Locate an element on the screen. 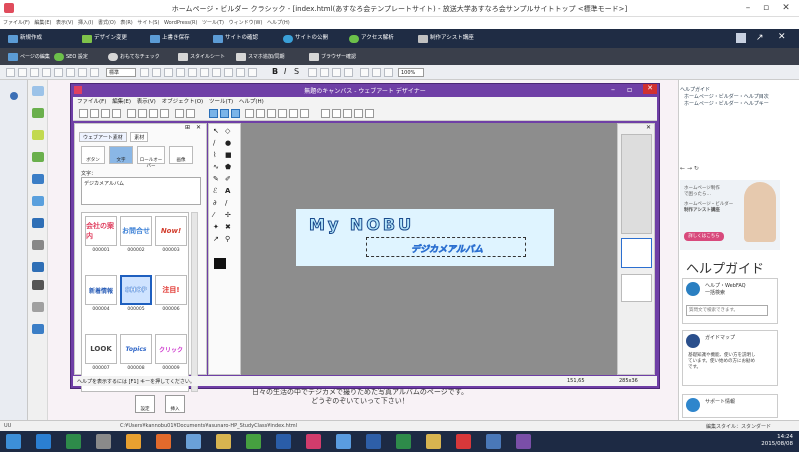 The image size is (799, 452). paragraph-style-select: 標準 is located at coordinates (121, 72).